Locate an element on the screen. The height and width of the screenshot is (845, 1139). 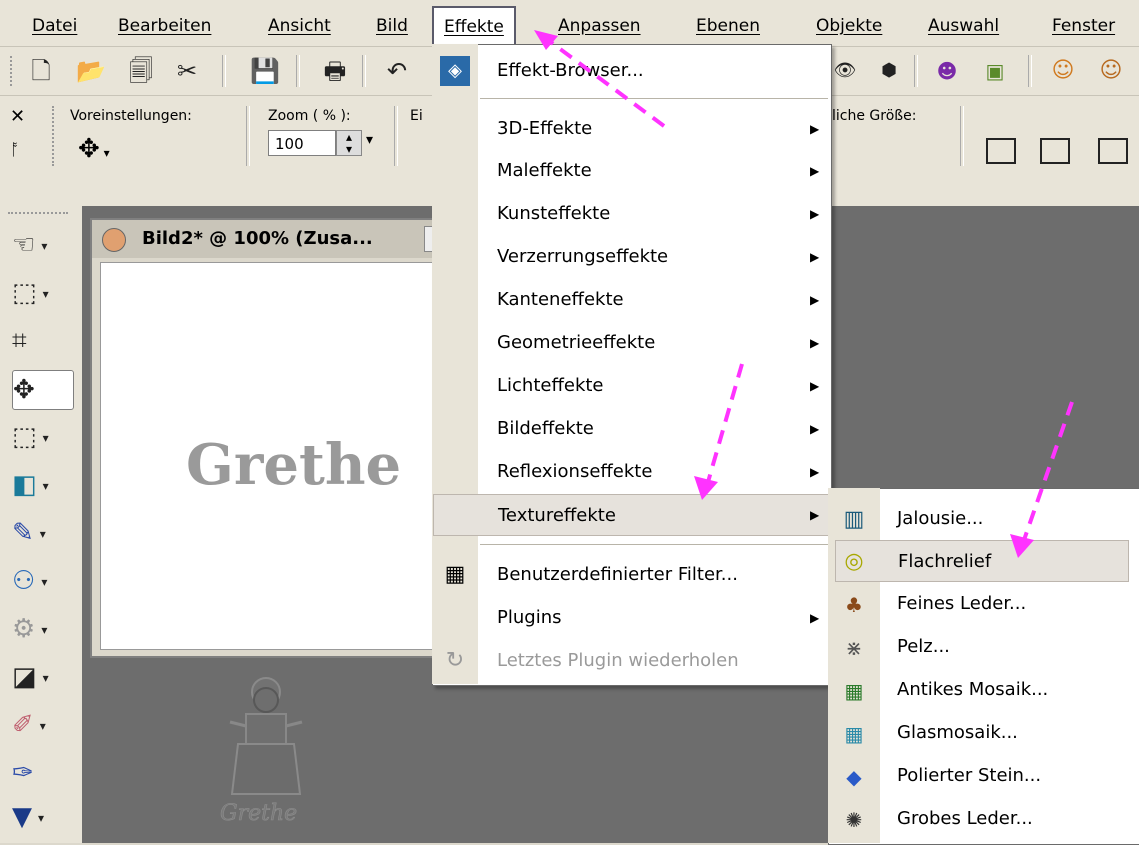
arrowhead-flachrelief is located at coordinates (1022, 546).